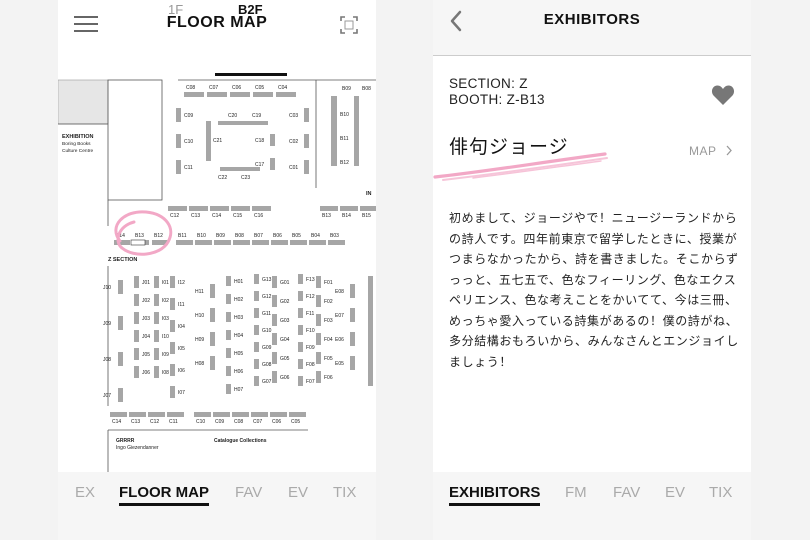 The width and height of the screenshot is (810, 540). What do you see at coordinates (274, 377) in the screenshot?
I see `booth-g06` at bounding box center [274, 377].